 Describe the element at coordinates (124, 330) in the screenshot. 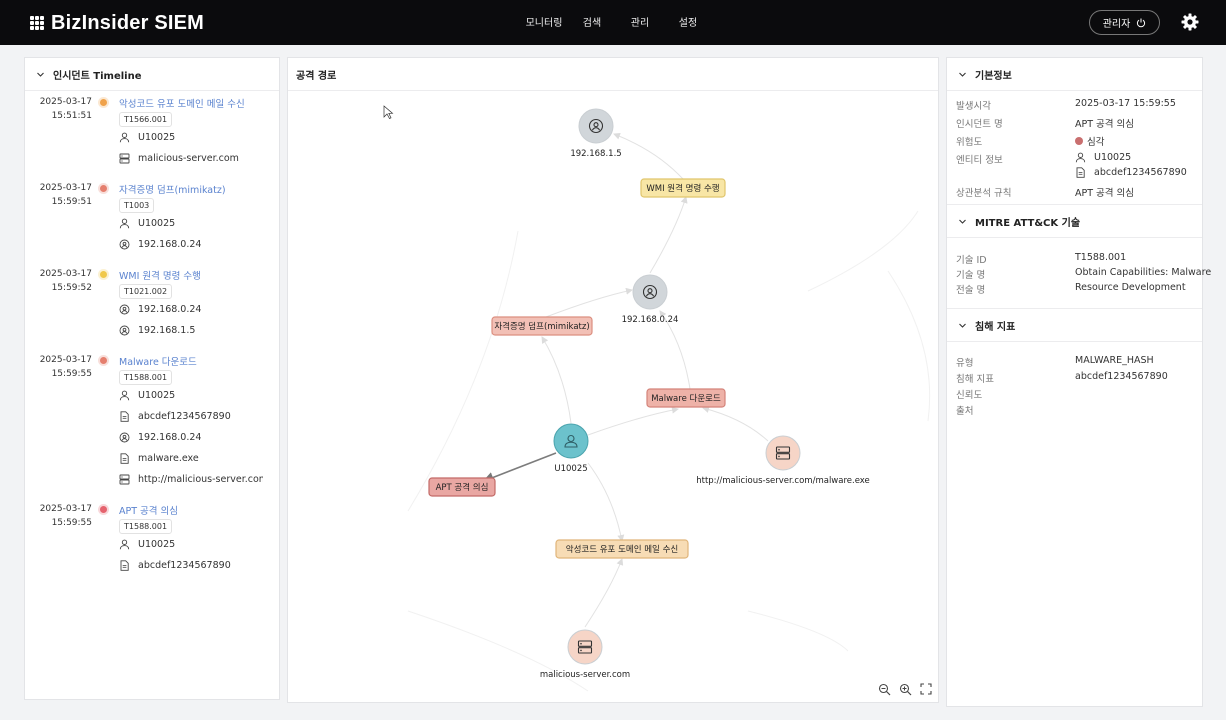

I see `location-icon` at that location.